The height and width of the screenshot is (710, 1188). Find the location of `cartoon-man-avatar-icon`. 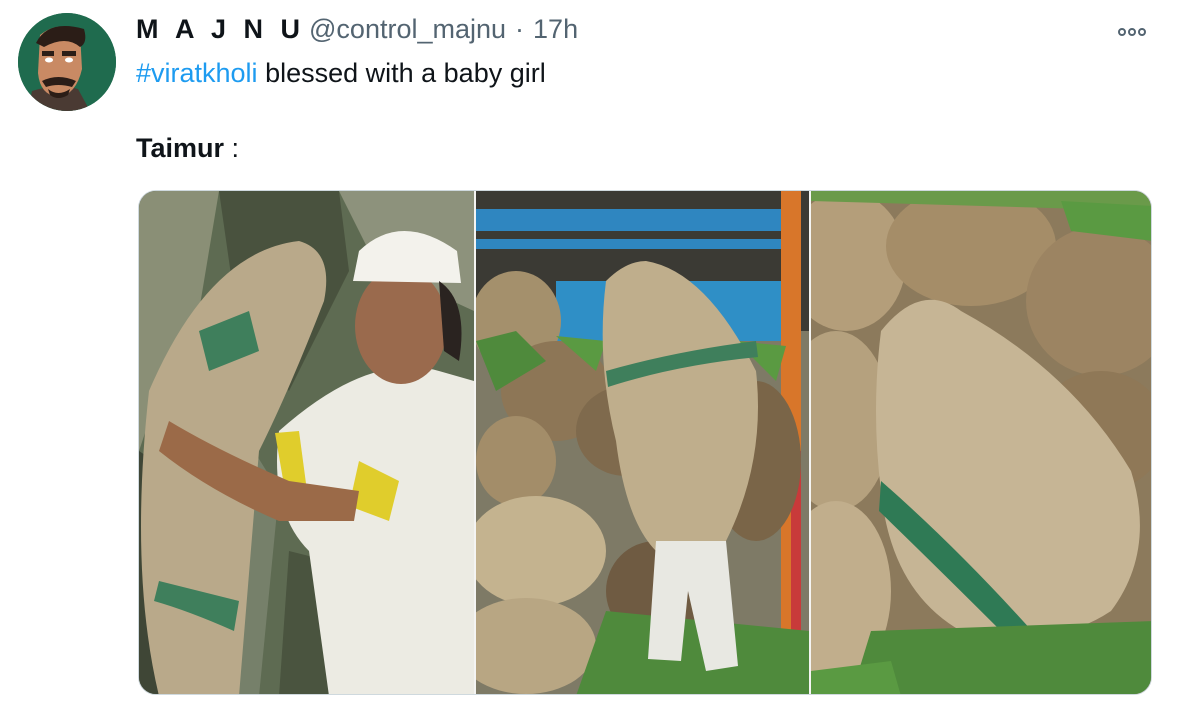

cartoon-man-avatar-icon is located at coordinates (67, 62).